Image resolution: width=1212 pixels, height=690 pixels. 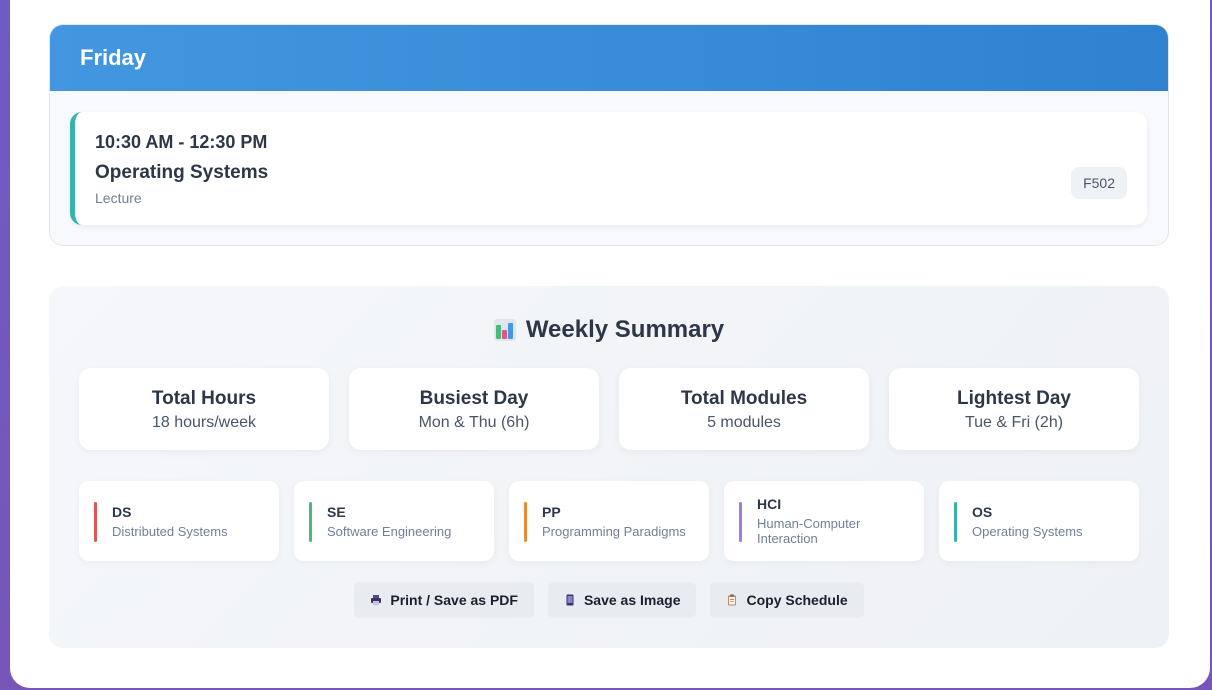 I want to click on bar-chart-icon, so click(x=504, y=330).